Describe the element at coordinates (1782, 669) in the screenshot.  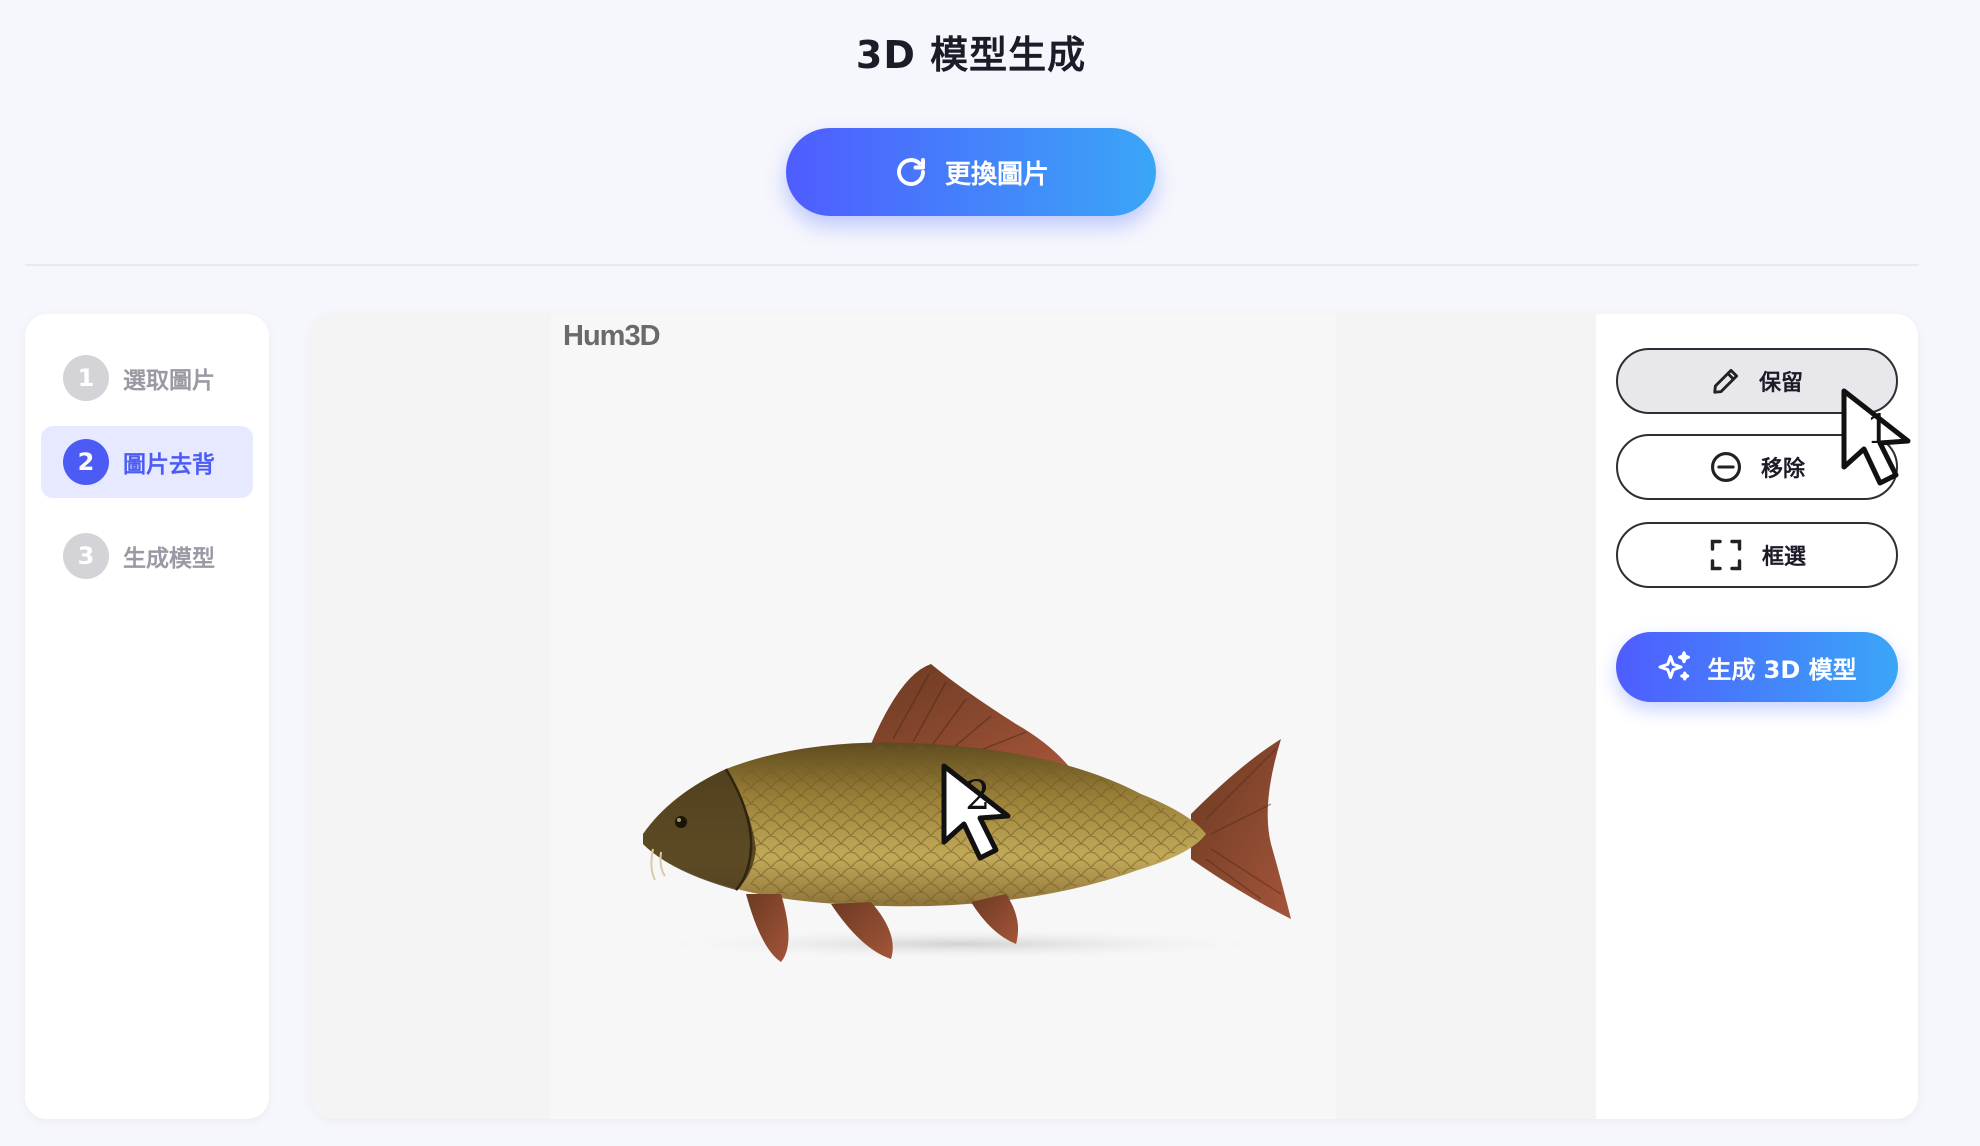
I see `generate-3d-label: 生成 3D 模型` at that location.